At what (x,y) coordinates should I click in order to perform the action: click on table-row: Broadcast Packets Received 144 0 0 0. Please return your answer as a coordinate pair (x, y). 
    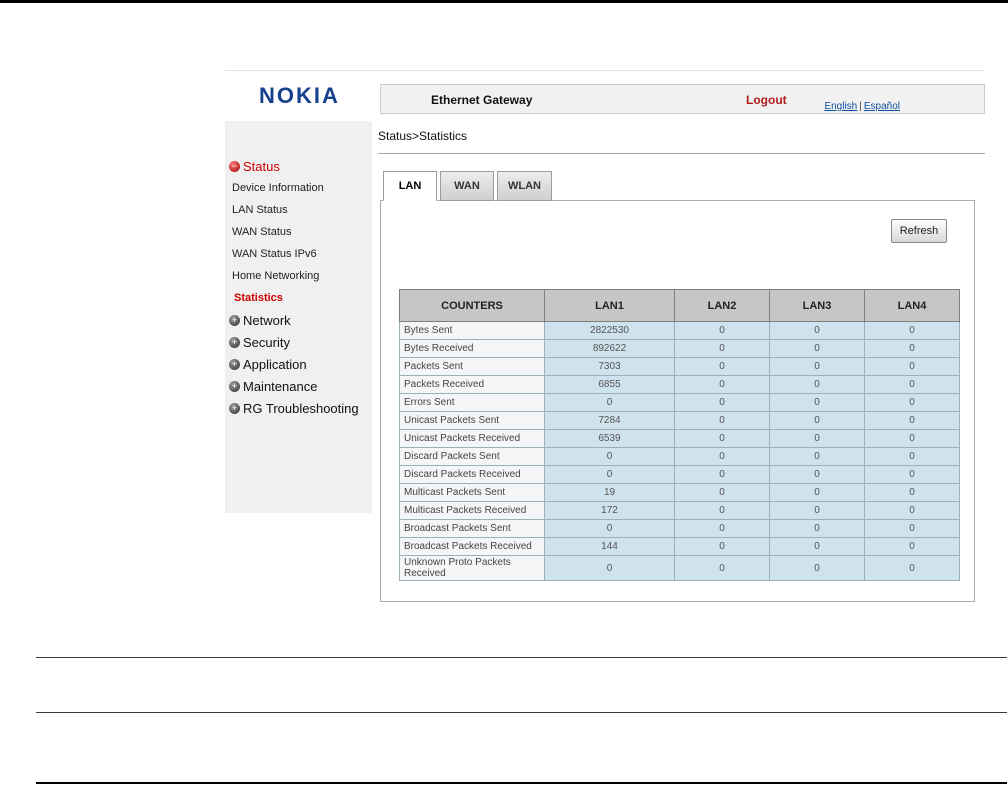
    Looking at the image, I should click on (679, 546).